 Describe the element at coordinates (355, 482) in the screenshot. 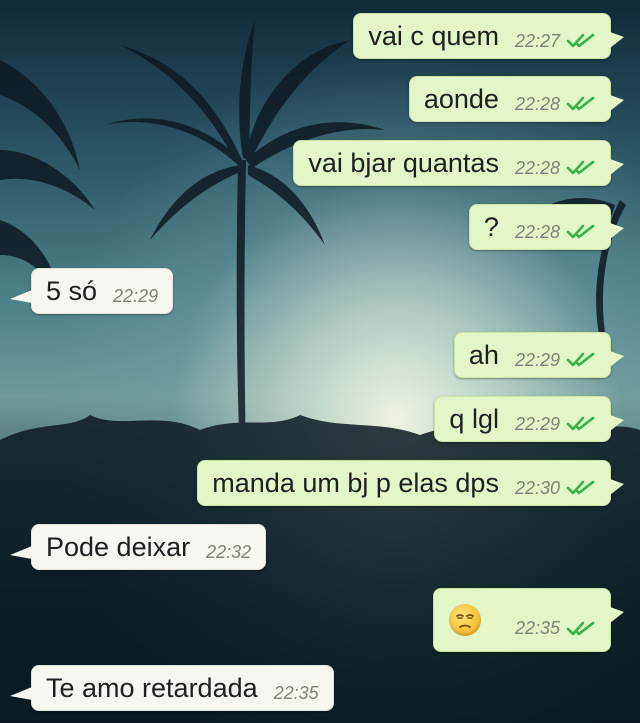

I see `message-text: manda um bj p elas dps` at that location.